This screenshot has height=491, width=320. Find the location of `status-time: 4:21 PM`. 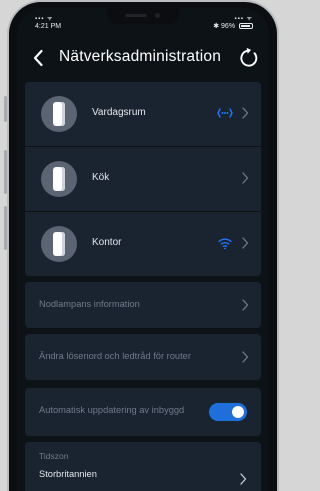

status-time: 4:21 PM is located at coordinates (48, 26).